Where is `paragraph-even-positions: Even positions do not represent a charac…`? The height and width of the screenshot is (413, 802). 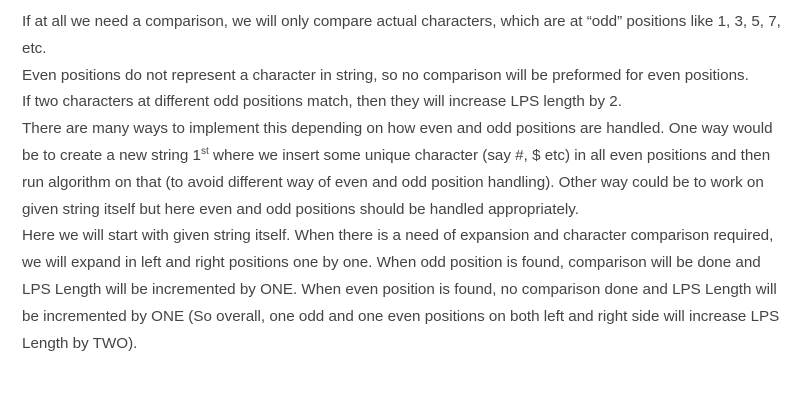 paragraph-even-positions: Even positions do not represent a charac… is located at coordinates (385, 75).